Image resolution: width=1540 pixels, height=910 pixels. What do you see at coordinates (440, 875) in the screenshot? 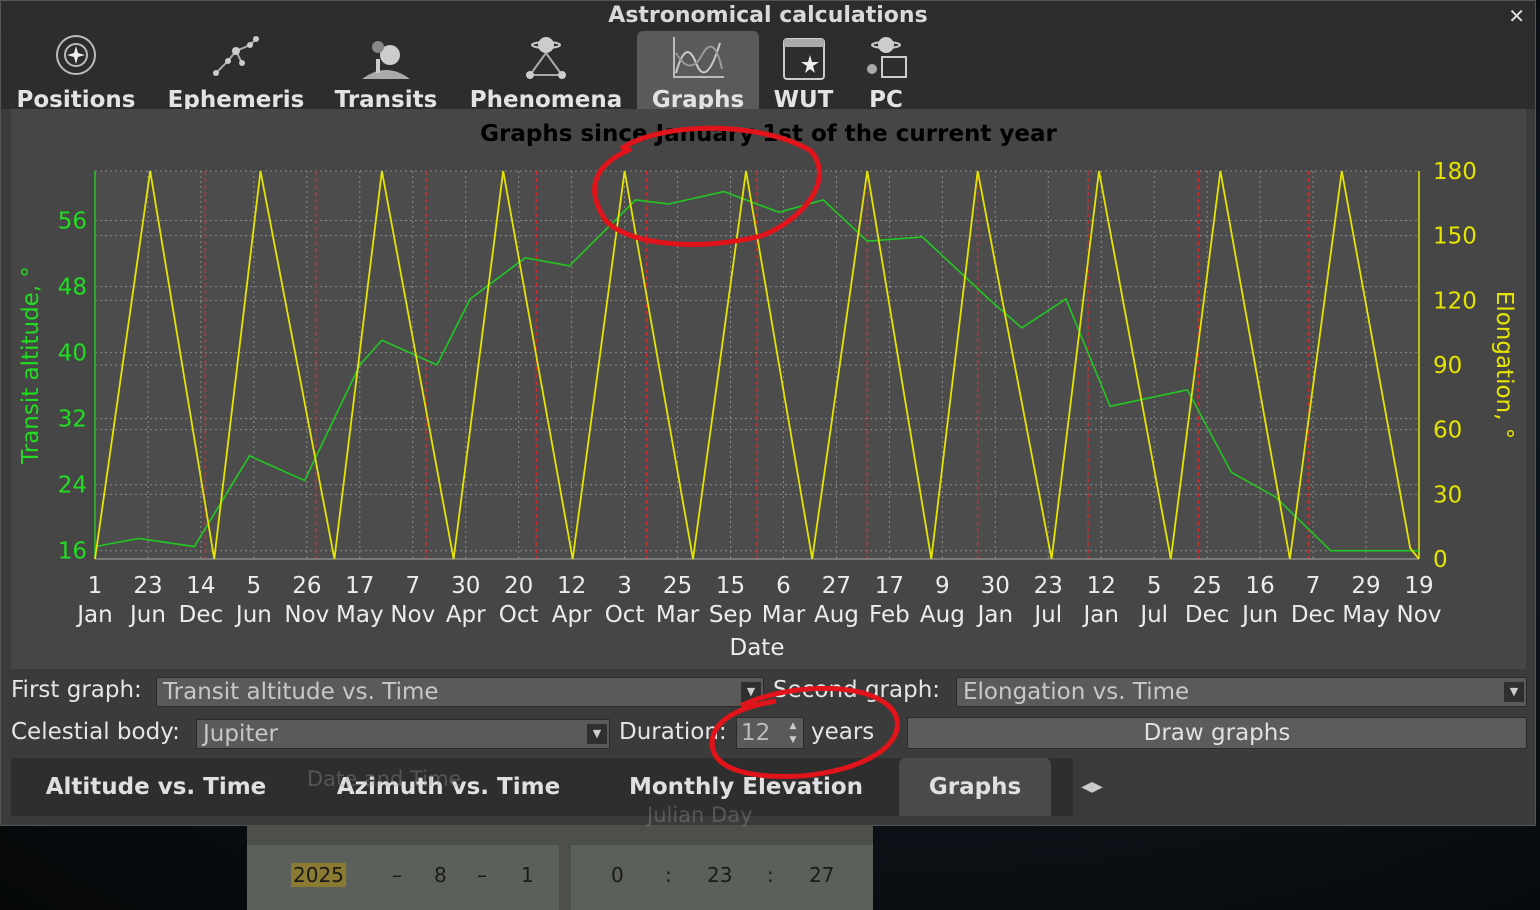
I see `month-value: 8` at bounding box center [440, 875].